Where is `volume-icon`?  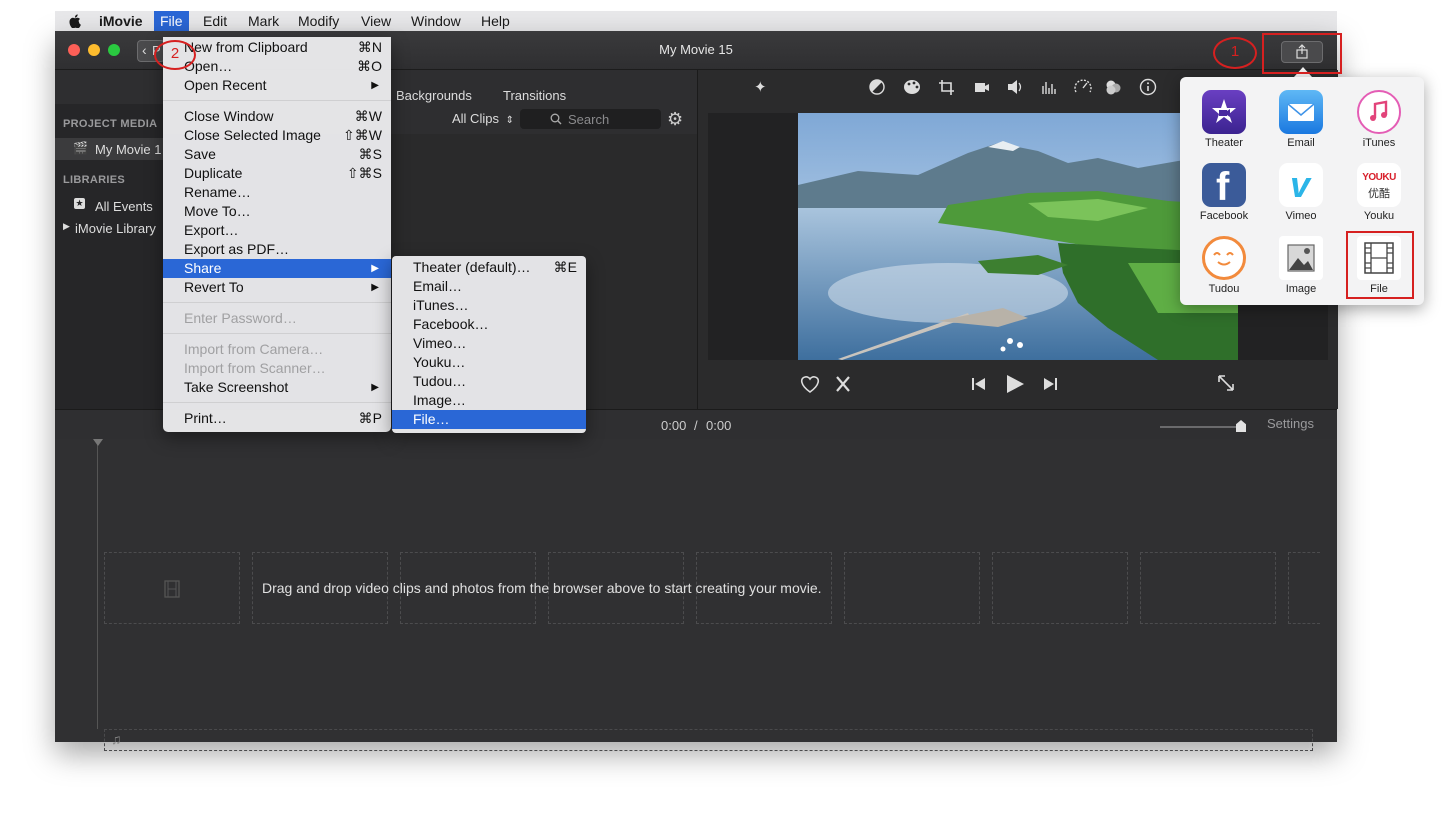 volume-icon is located at coordinates (1015, 87).